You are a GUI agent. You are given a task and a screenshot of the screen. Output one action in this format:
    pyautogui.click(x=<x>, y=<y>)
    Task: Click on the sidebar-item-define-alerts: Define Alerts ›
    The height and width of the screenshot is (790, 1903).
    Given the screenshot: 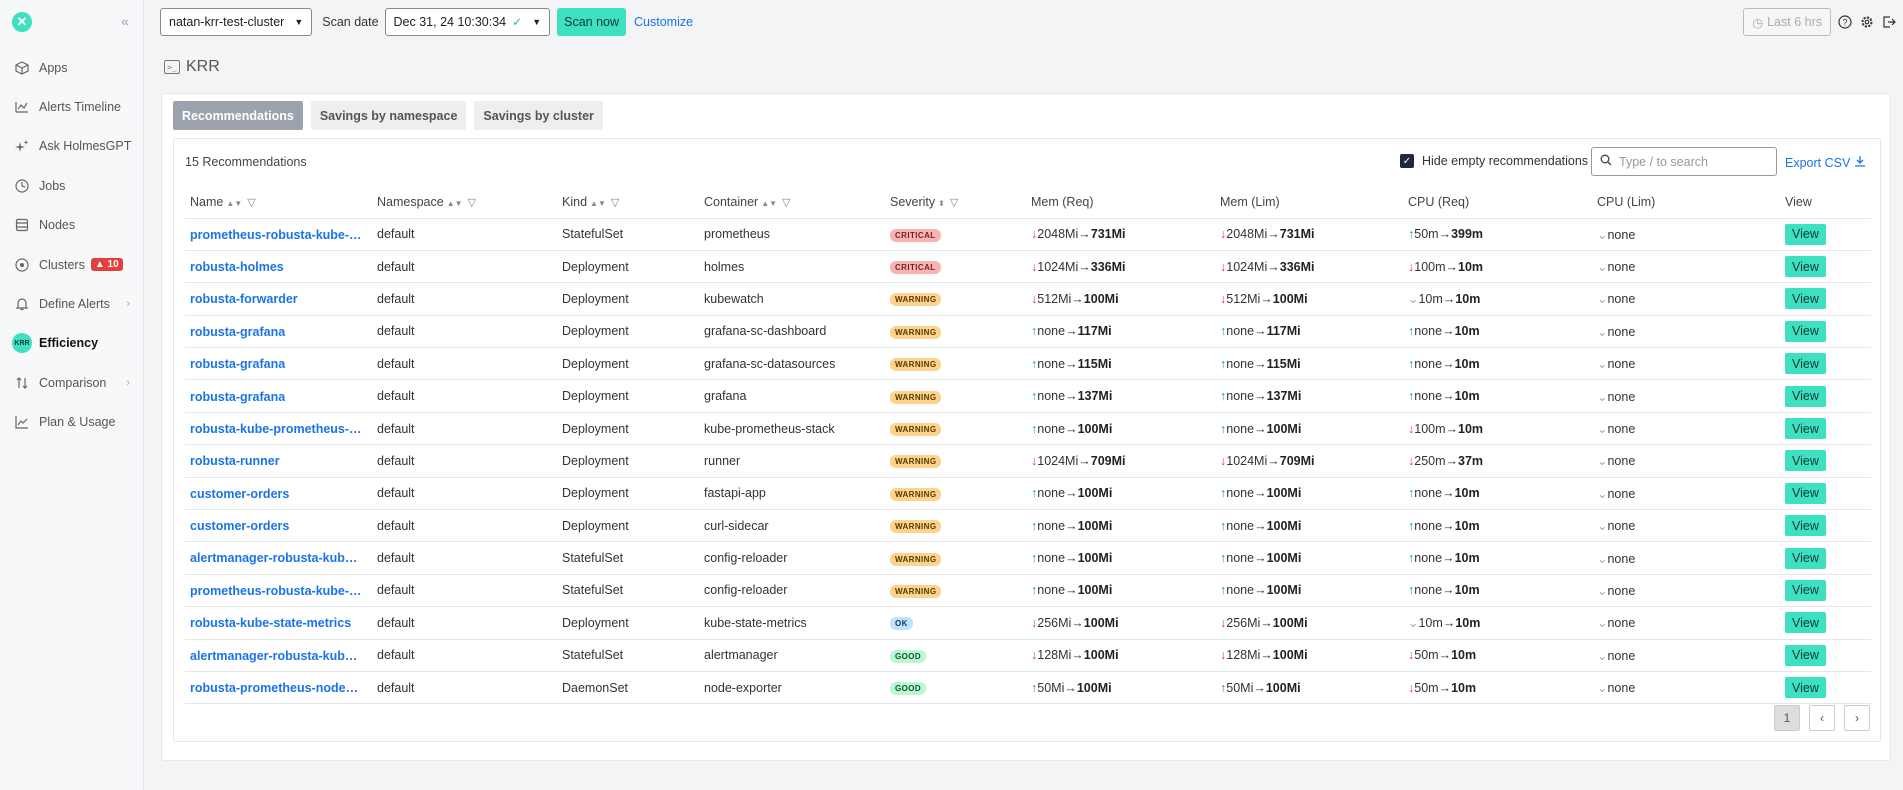 What is the action you would take?
    pyautogui.click(x=72, y=303)
    